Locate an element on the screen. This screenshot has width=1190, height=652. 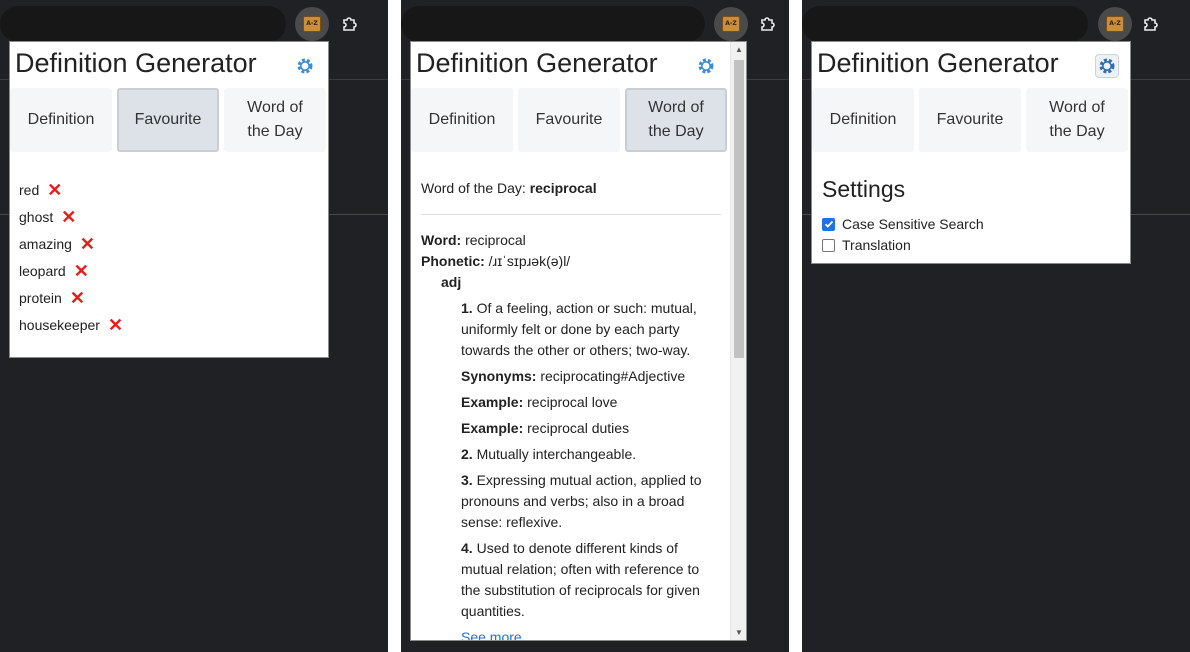
checkbox-unchecked is located at coordinates (828, 245).